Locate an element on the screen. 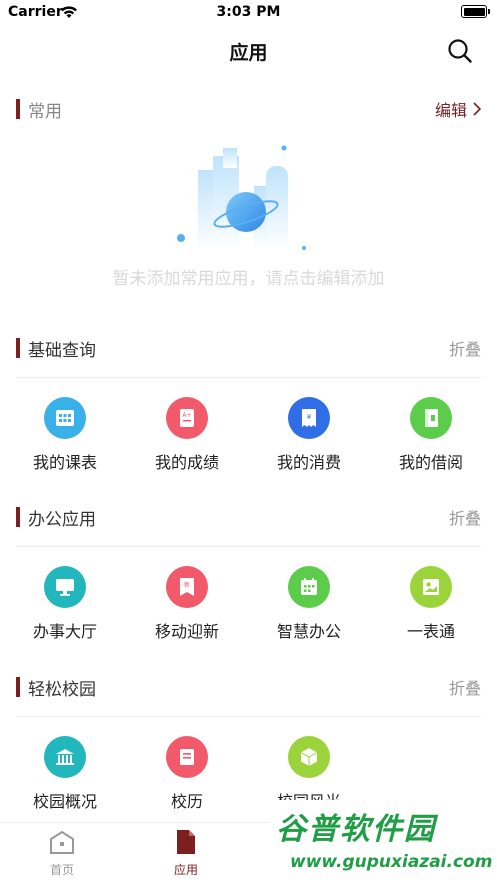  watermark-logo: 谷普软件园 www.gupuxiazai.com is located at coordinates (383, 841).